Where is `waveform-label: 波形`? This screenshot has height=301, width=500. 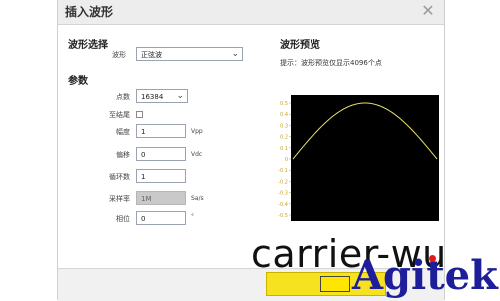
waveform-label: 波形 is located at coordinates (119, 55).